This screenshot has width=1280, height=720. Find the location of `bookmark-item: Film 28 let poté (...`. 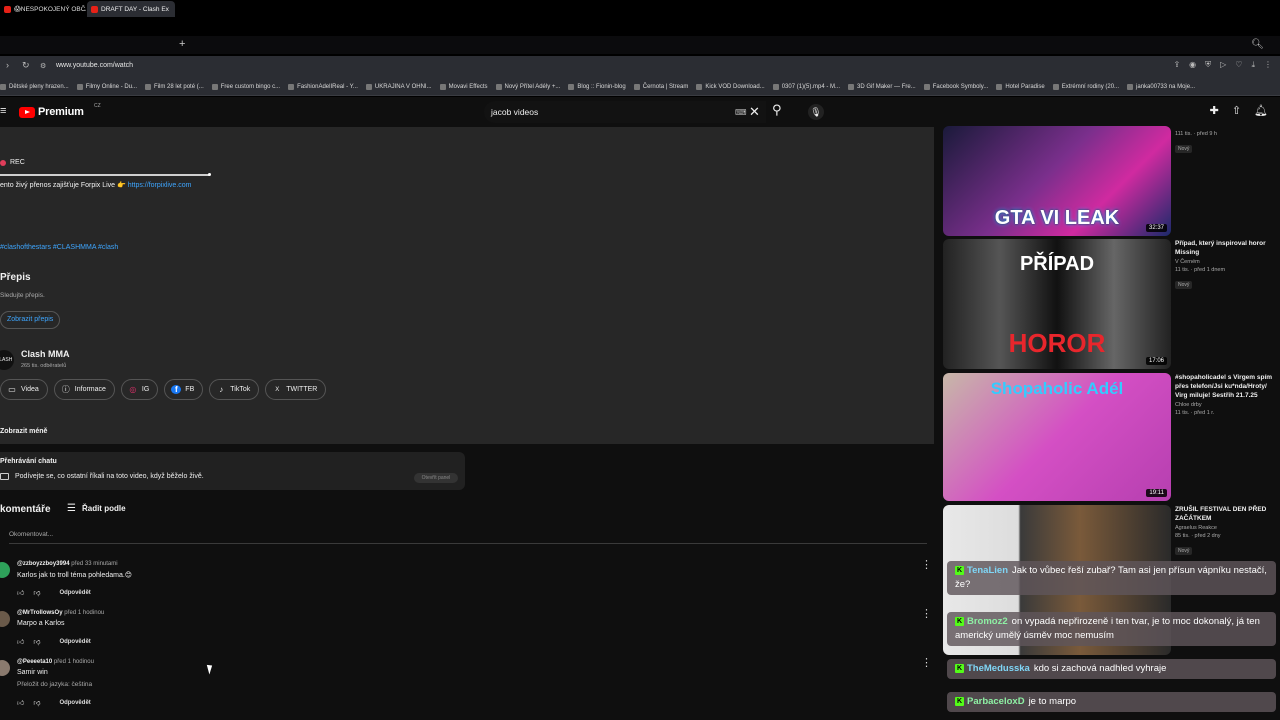

bookmark-item: Film 28 let poté (... is located at coordinates (174, 86).